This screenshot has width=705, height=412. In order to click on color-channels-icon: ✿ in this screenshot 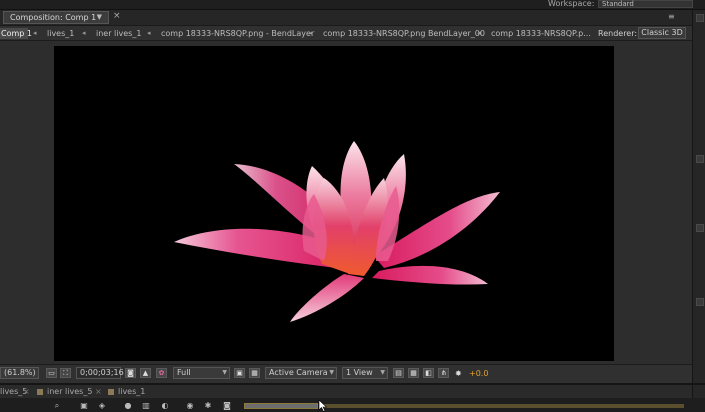, I will do `click(161, 373)`.